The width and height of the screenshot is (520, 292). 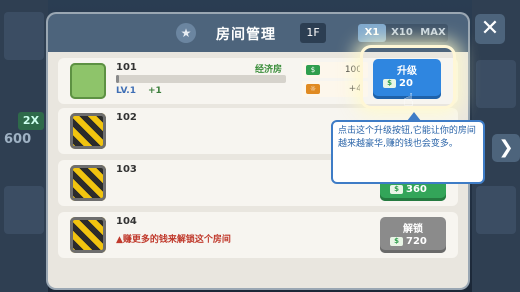 What do you see at coordinates (31, 121) in the screenshot?
I see `background-multiplier-badge: 2X` at bounding box center [31, 121].